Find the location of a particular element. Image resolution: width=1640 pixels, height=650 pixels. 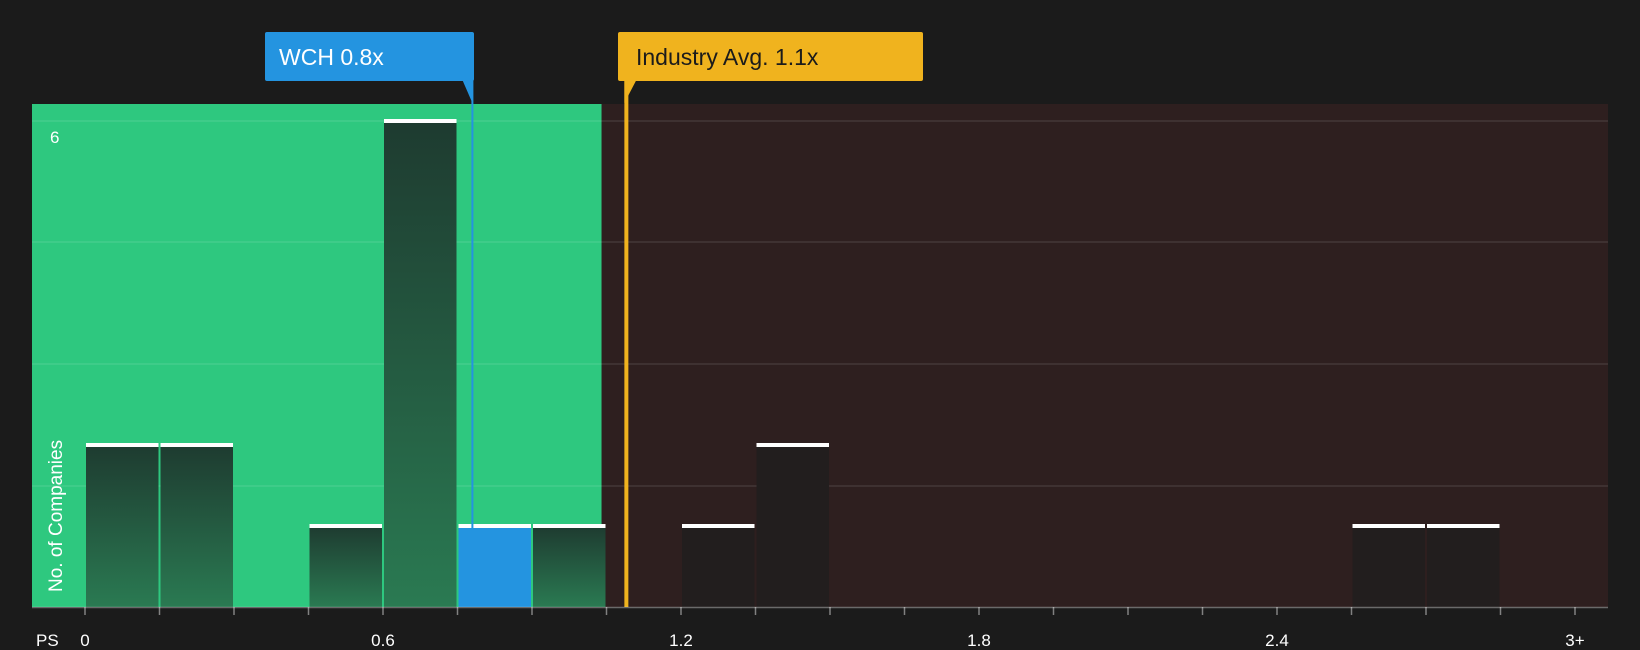

x-tick-label: 1.2 is located at coordinates (681, 640).